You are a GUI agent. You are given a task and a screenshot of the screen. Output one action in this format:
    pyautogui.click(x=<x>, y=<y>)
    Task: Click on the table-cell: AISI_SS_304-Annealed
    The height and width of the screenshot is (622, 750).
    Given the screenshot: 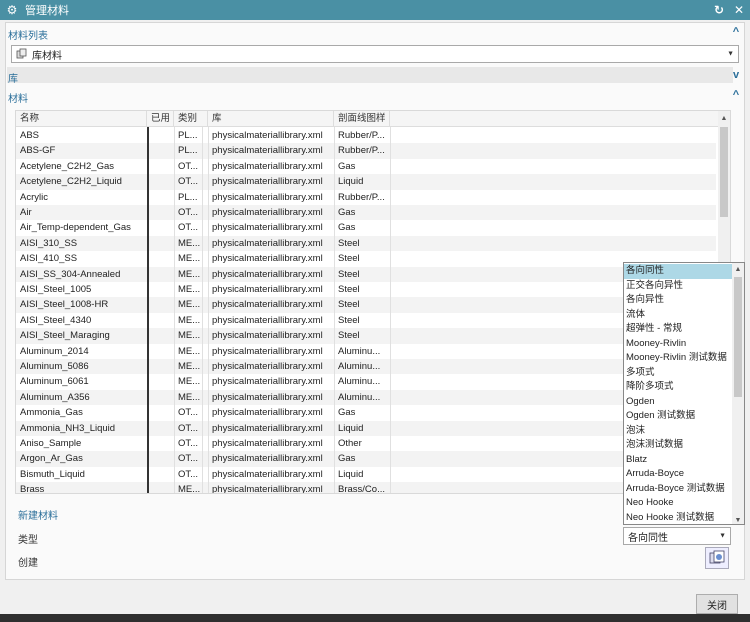 What is the action you would take?
    pyautogui.click(x=70, y=274)
    